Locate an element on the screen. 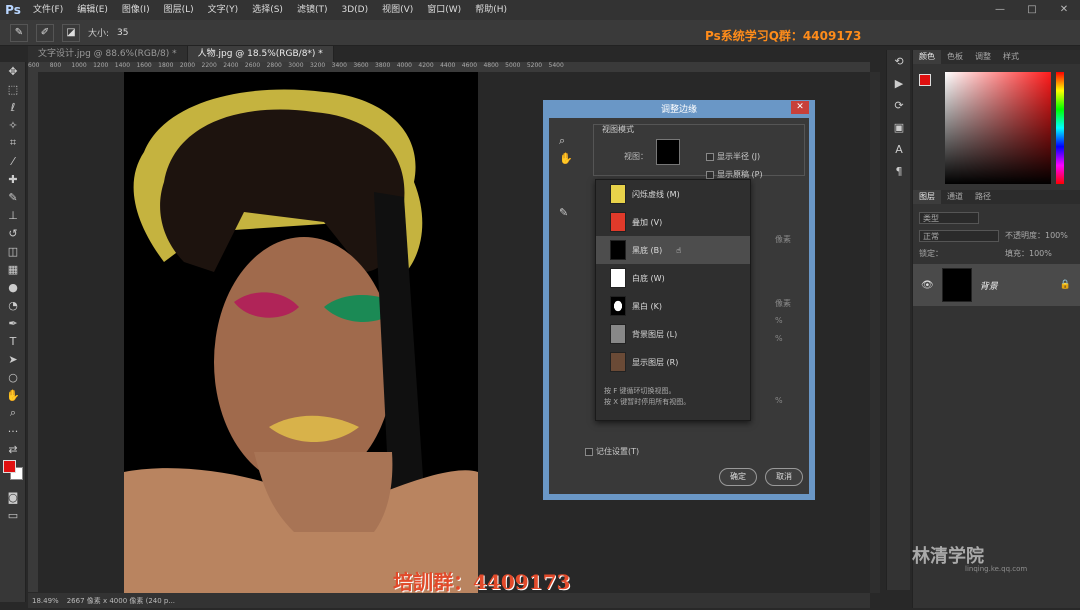 The image size is (1080, 610). faded-pct-3: % is located at coordinates (779, 400).